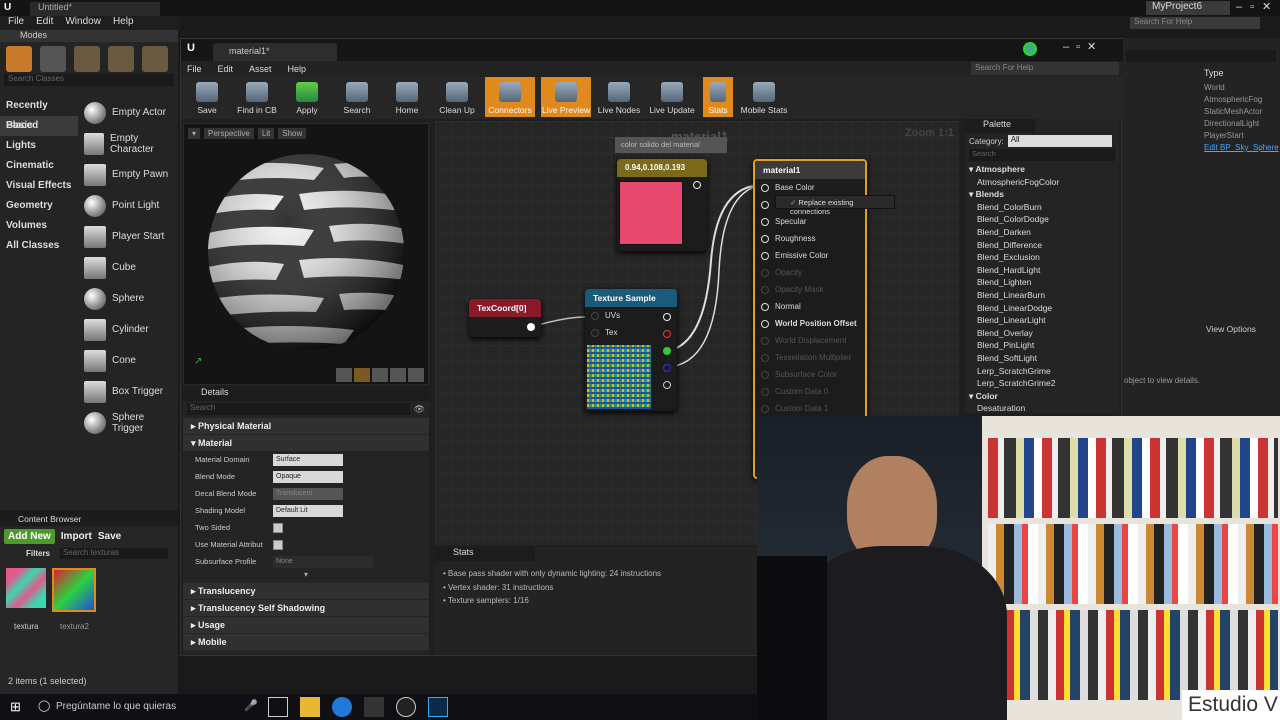 The image size is (1280, 720). What do you see at coordinates (1042, 270) in the screenshot?
I see `palette-item: Blend_HardLight` at bounding box center [1042, 270].